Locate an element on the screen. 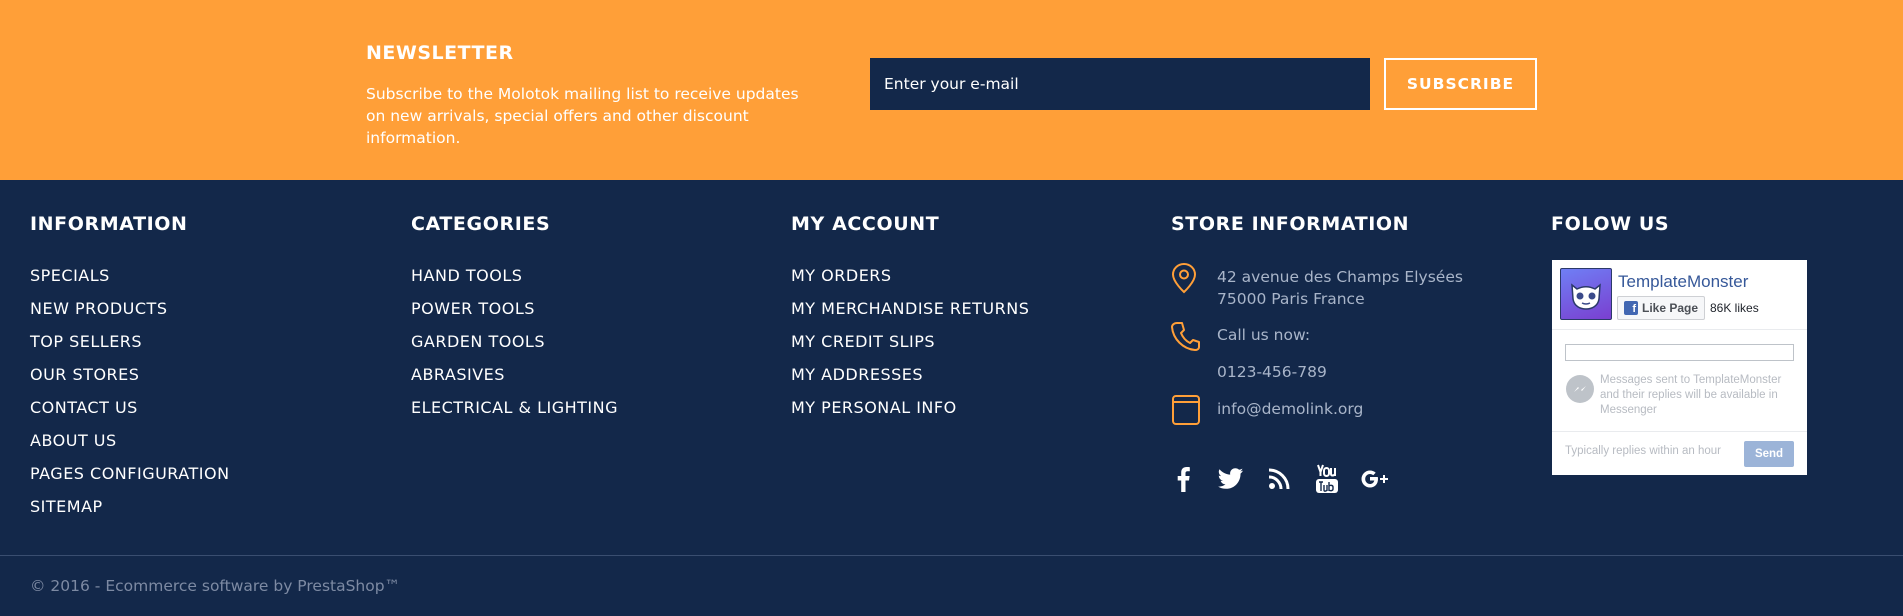  footer-divider is located at coordinates (951, 555).